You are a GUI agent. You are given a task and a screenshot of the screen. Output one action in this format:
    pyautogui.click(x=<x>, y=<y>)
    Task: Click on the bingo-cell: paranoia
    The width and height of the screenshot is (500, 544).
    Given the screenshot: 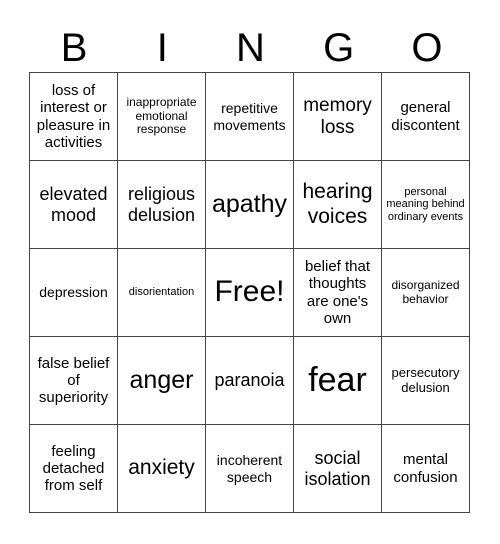 What is the action you would take?
    pyautogui.click(x=250, y=381)
    